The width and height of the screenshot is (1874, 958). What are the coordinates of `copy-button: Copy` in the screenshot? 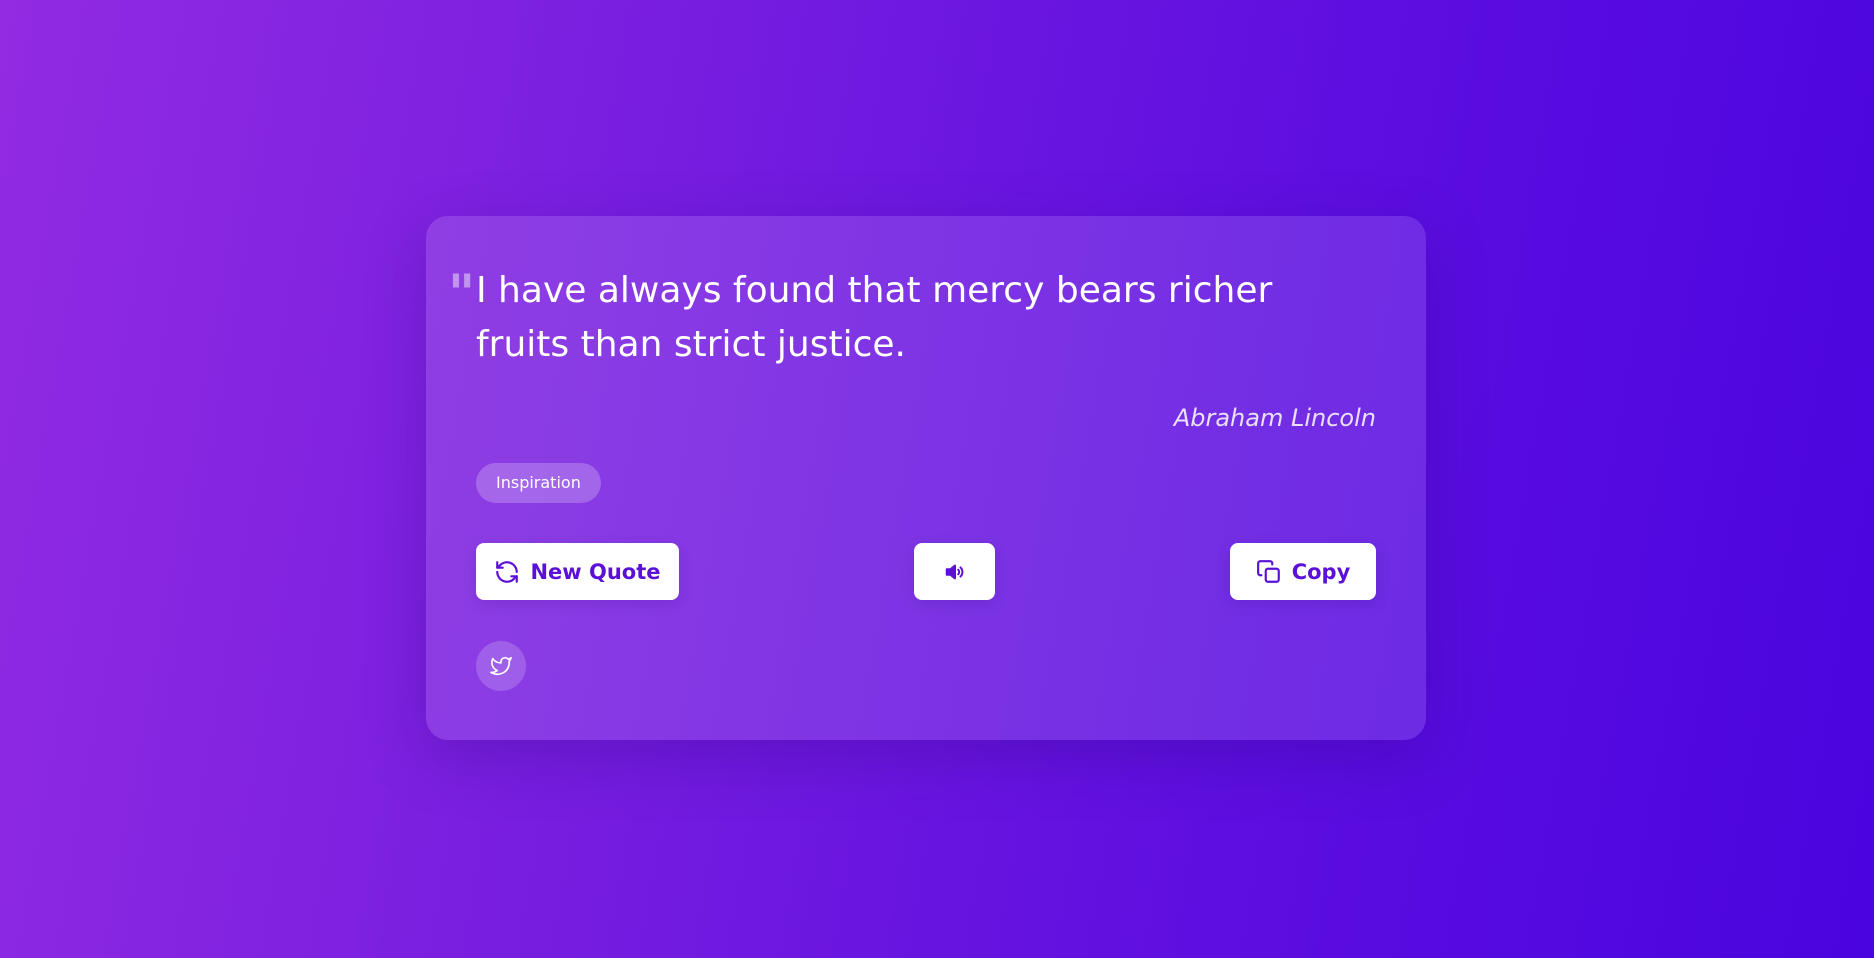 It's located at (1303, 571).